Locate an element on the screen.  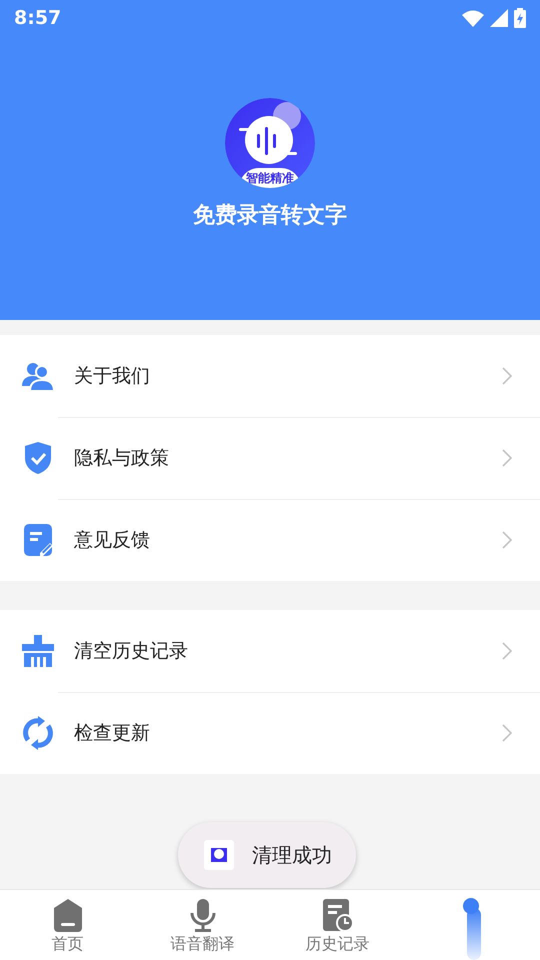
microphone-icon is located at coordinates (202, 915).